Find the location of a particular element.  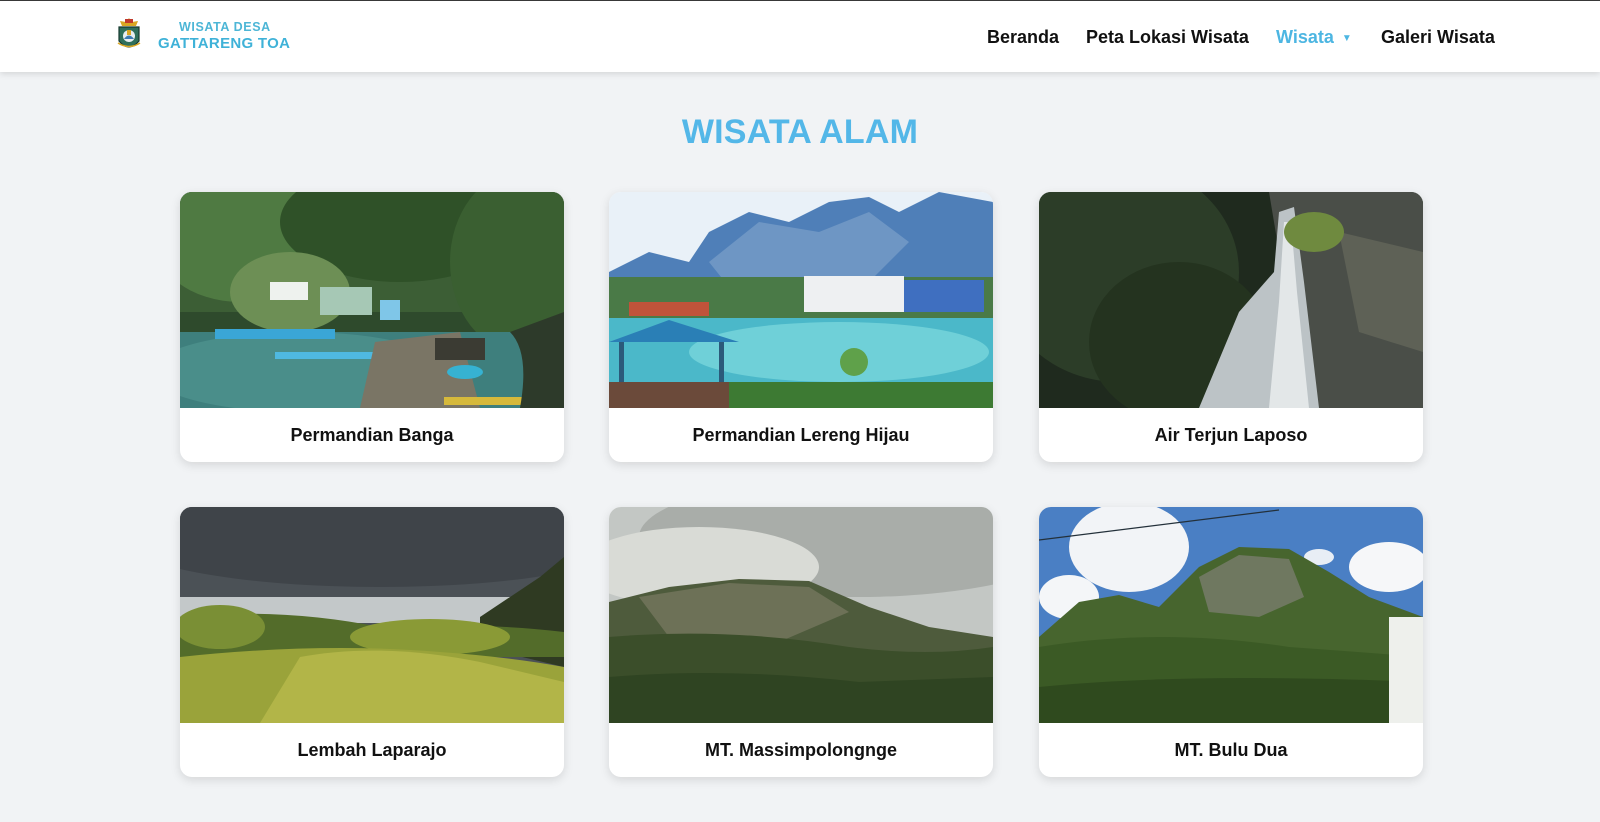

card-title: Permandian Banga is located at coordinates (372, 435).